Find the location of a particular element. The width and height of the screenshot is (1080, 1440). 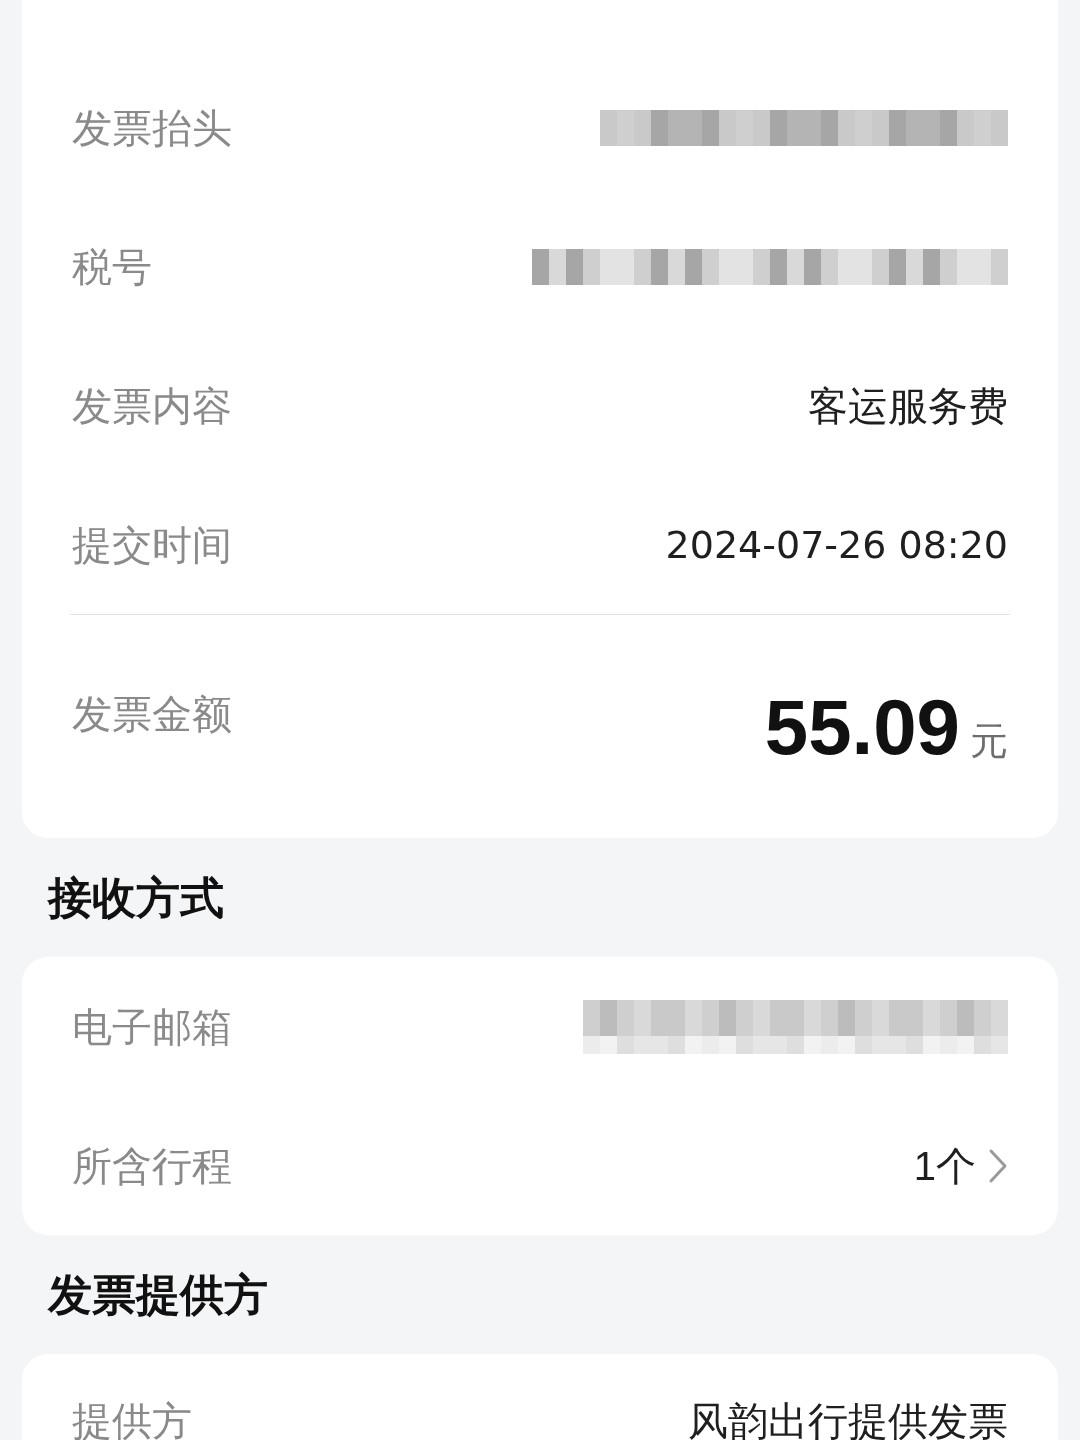

field-label: 电子邮箱 is located at coordinates (152, 1026).